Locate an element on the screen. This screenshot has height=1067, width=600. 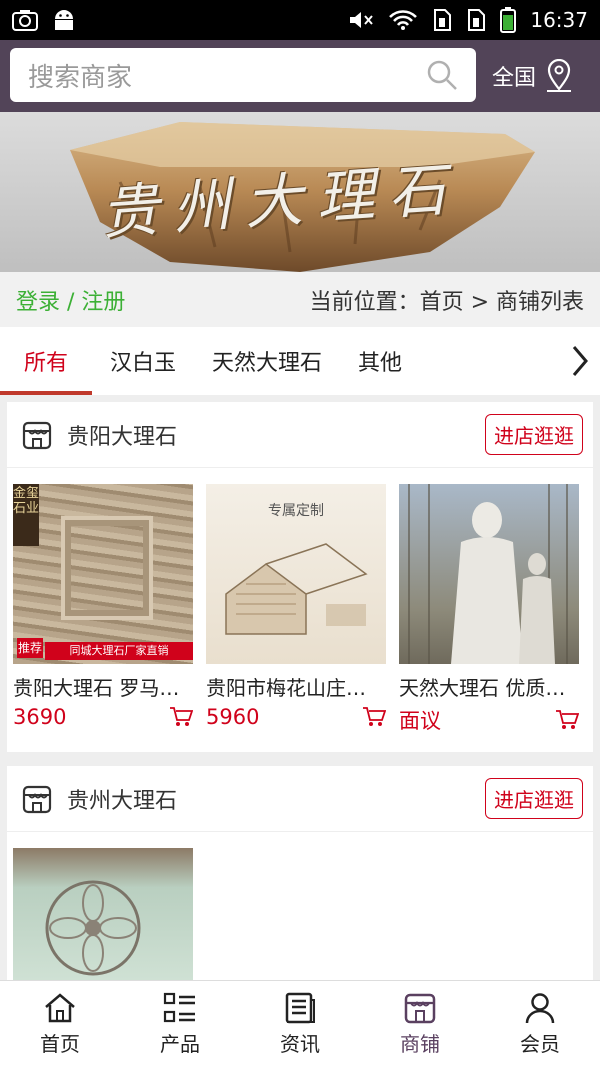
brand-tag: 金玺石业 is located at coordinates (26, 515).